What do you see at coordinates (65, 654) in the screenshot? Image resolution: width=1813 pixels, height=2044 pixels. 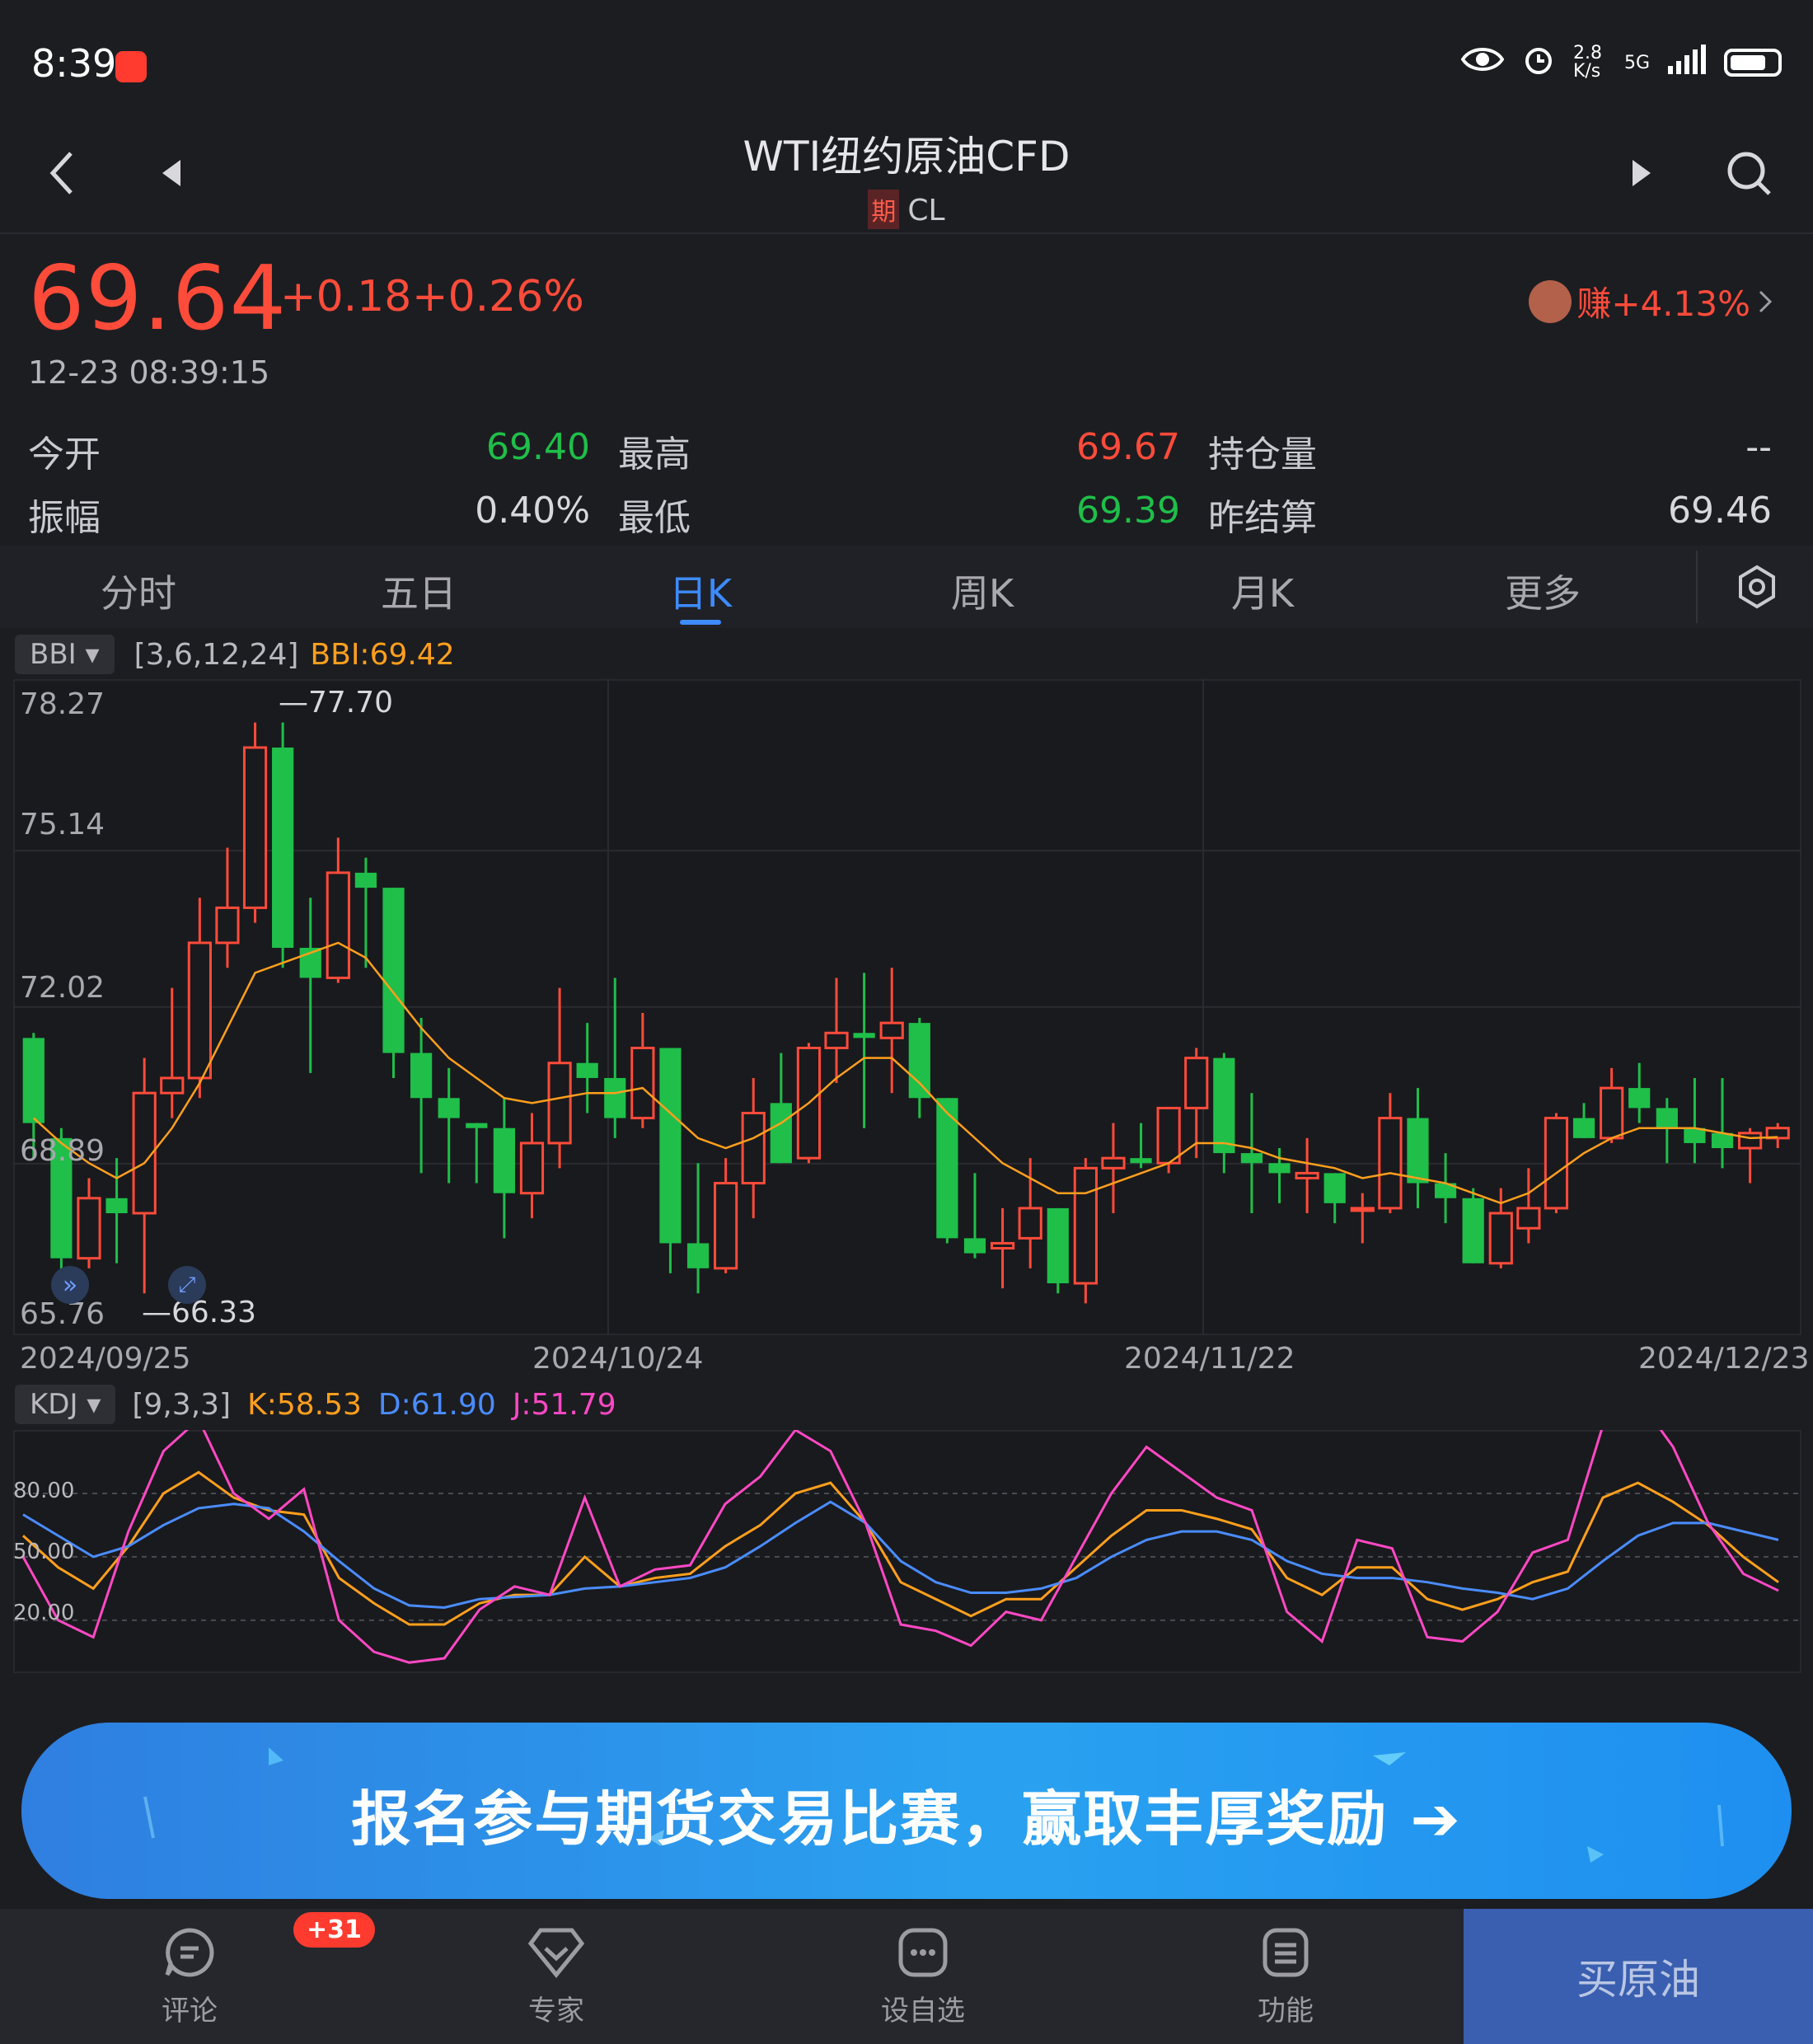 I see `main-indicator-selector: BBI ▾` at bounding box center [65, 654].